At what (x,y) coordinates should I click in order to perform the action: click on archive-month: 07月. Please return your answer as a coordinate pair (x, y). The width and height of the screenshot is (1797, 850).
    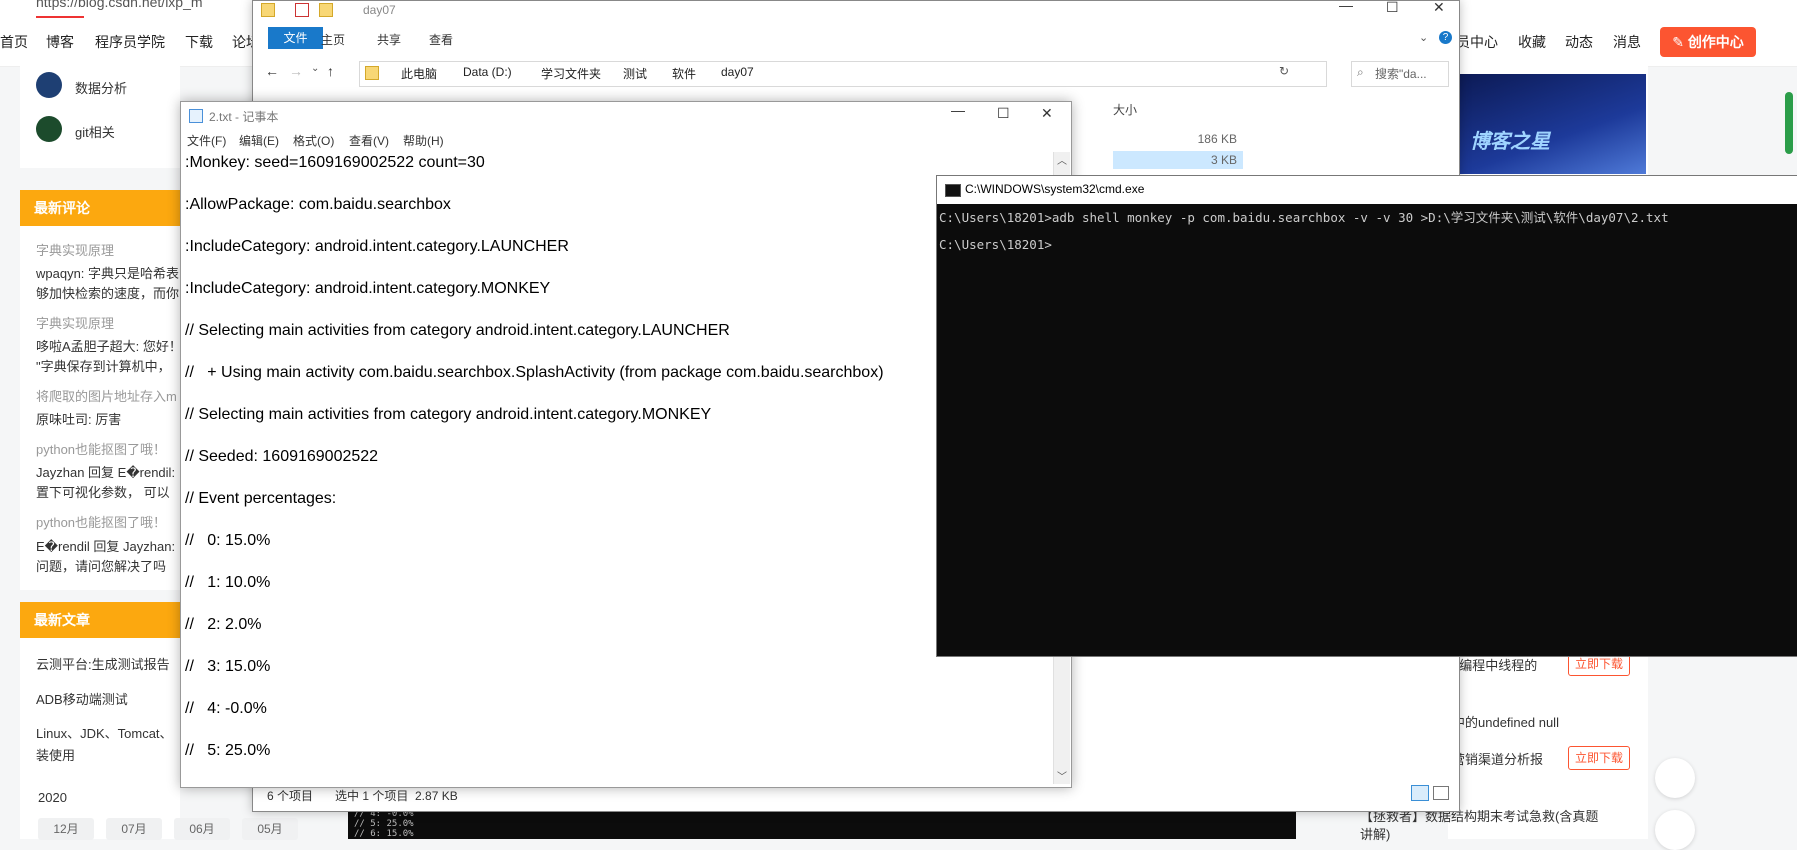
    Looking at the image, I should click on (134, 829).